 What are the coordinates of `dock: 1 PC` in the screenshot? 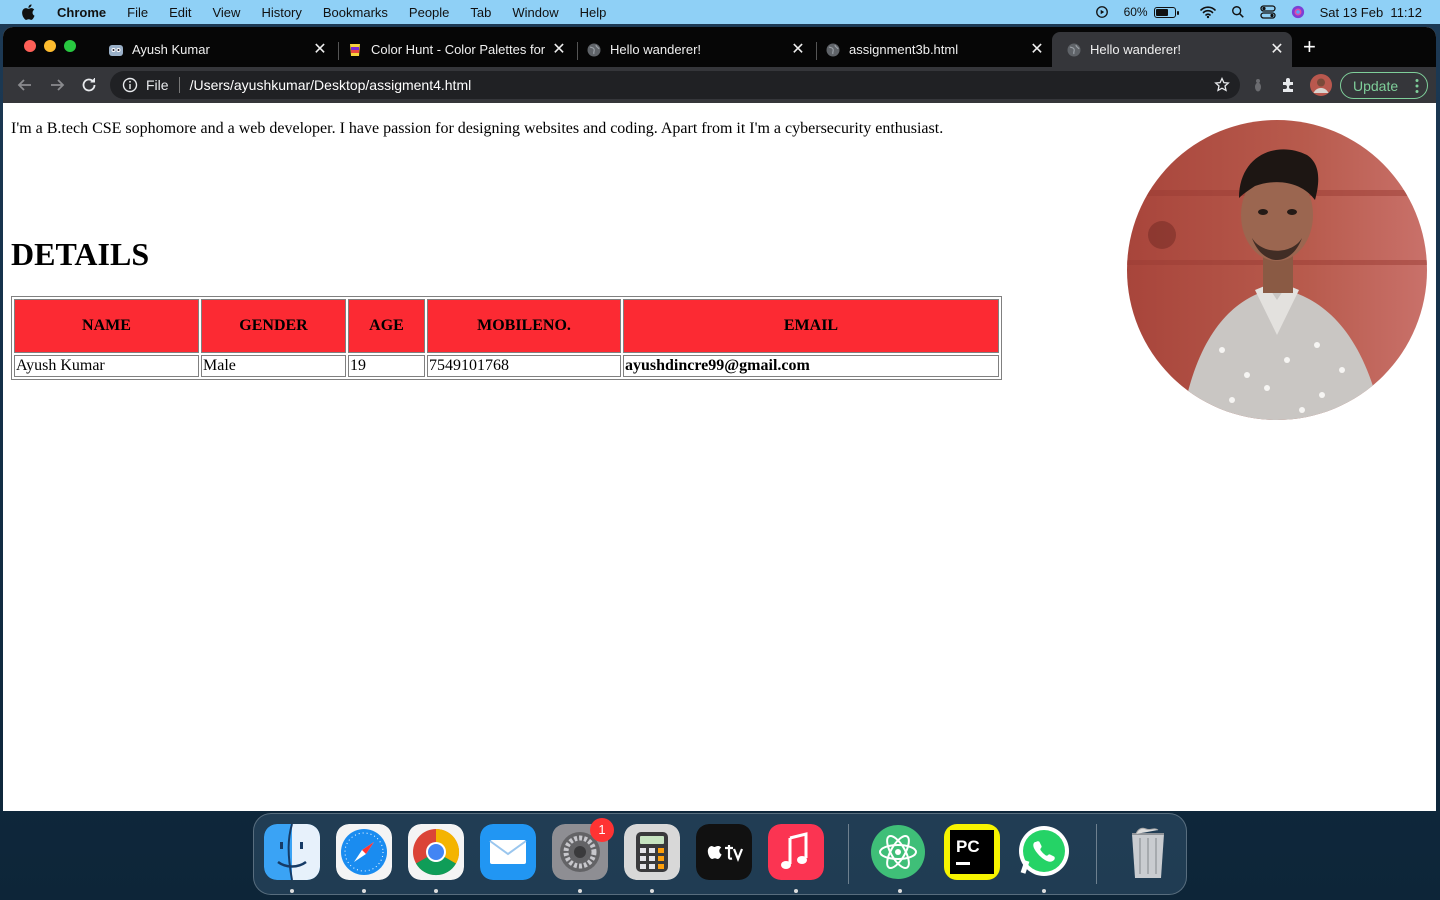 It's located at (720, 854).